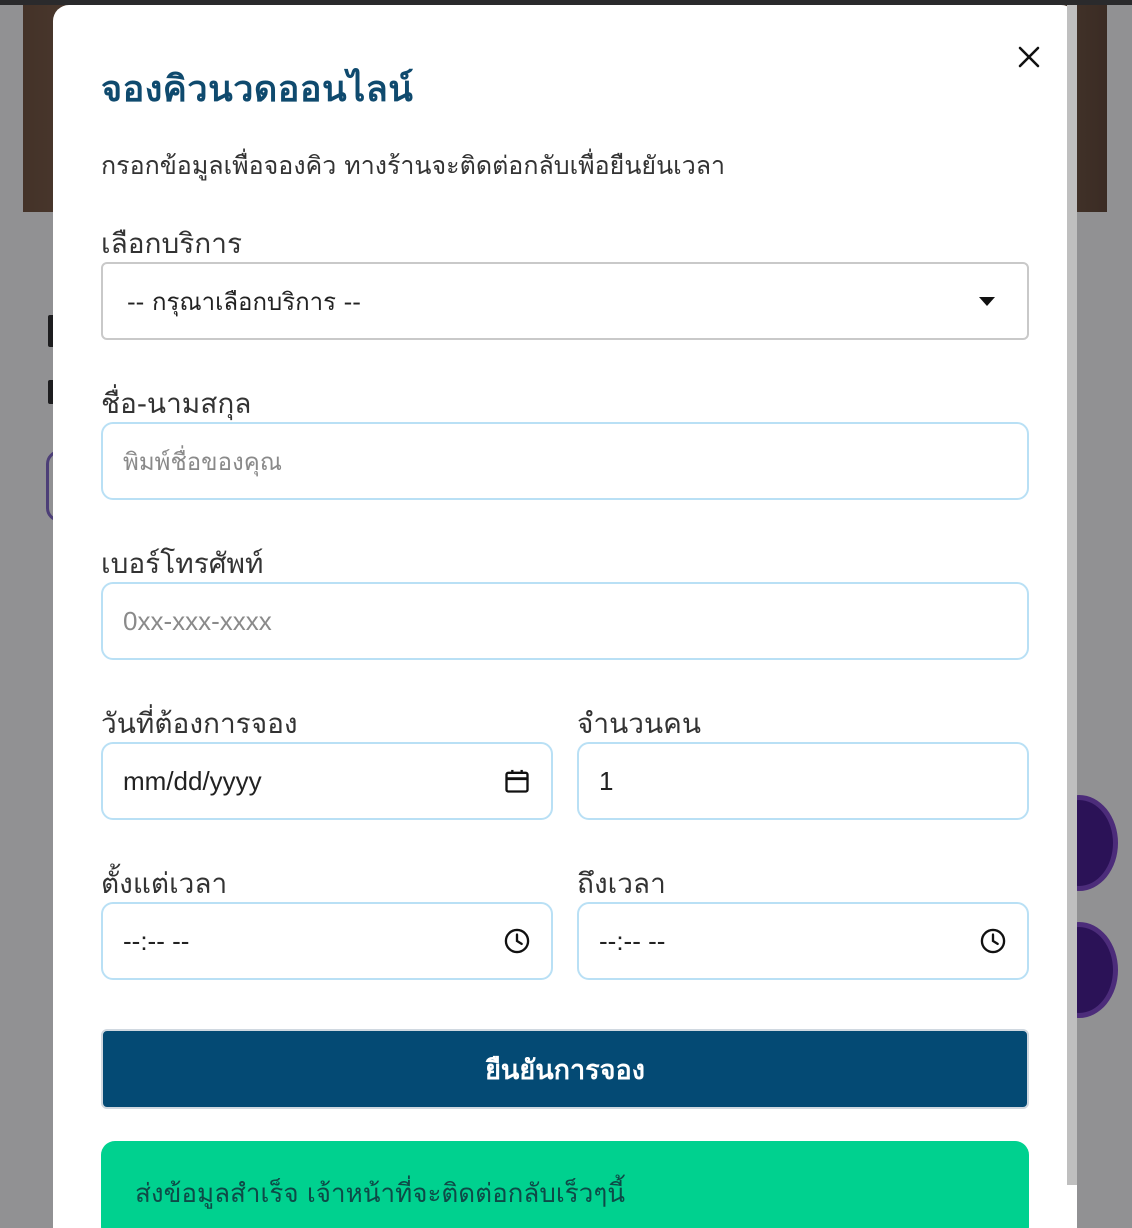  I want to click on time-to-input: --:-- --, so click(803, 941).